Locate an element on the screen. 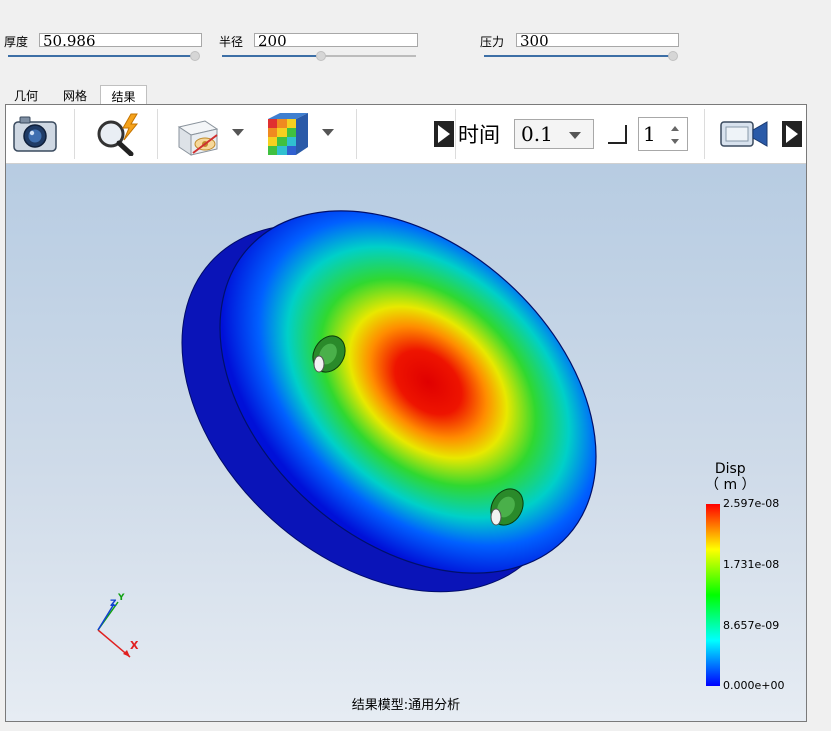  magnifier-lightning-icon is located at coordinates (118, 134).